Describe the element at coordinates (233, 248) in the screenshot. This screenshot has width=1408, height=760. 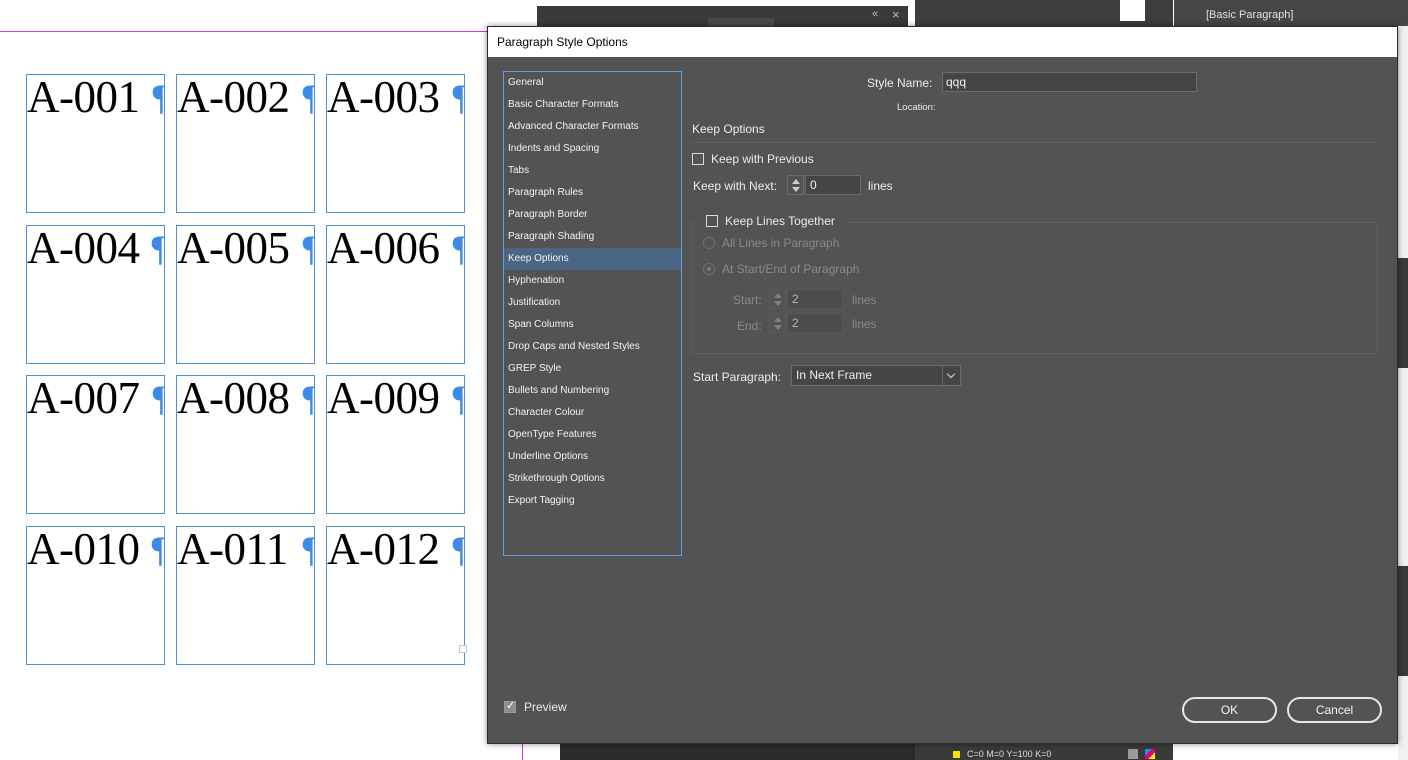
I see `frame-text: A-005` at that location.